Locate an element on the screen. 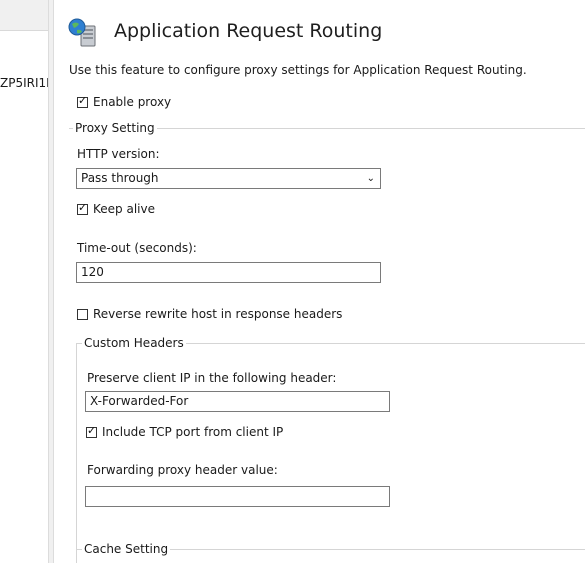  keep-alive-checkbox: Keep alive is located at coordinates (116, 208).